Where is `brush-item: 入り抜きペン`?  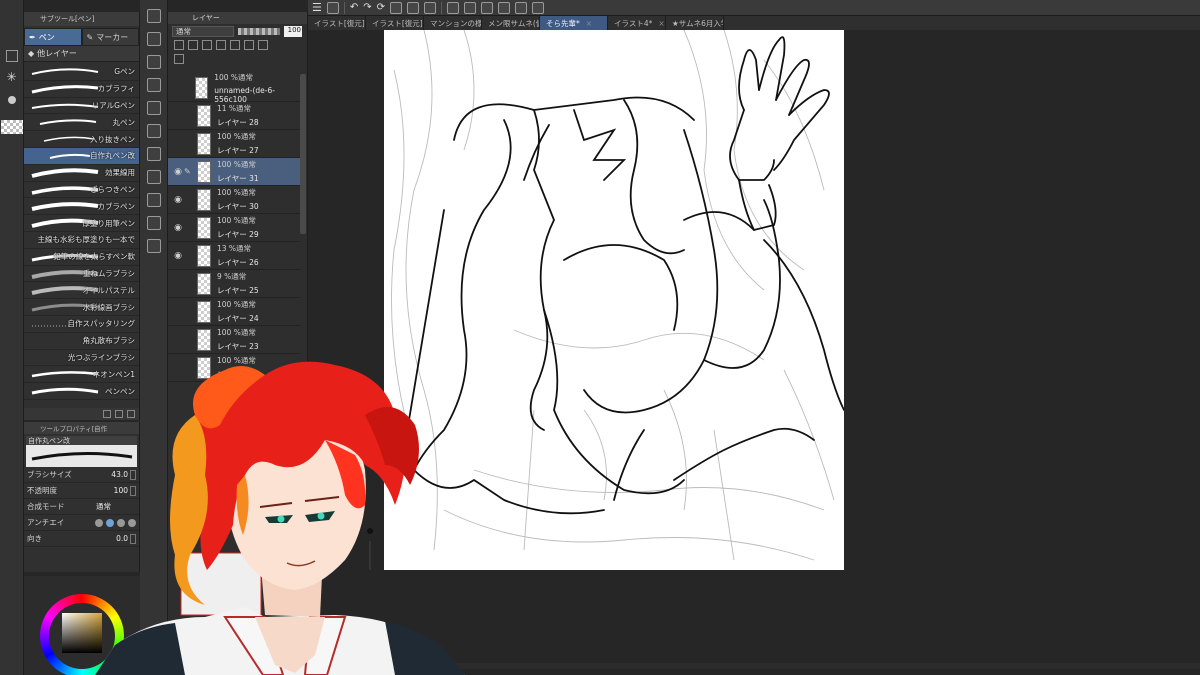 brush-item: 入り抜きペン is located at coordinates (81, 139).